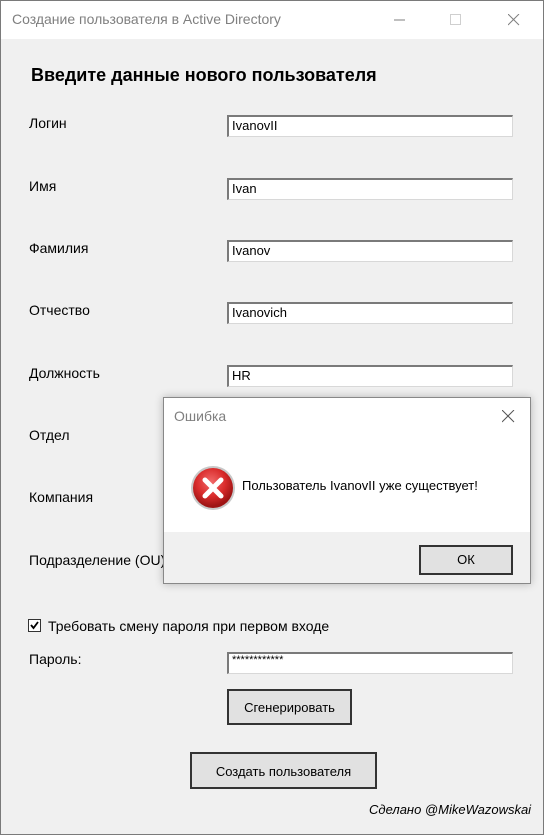 Image resolution: width=544 pixels, height=835 pixels. I want to click on error-icon, so click(213, 488).